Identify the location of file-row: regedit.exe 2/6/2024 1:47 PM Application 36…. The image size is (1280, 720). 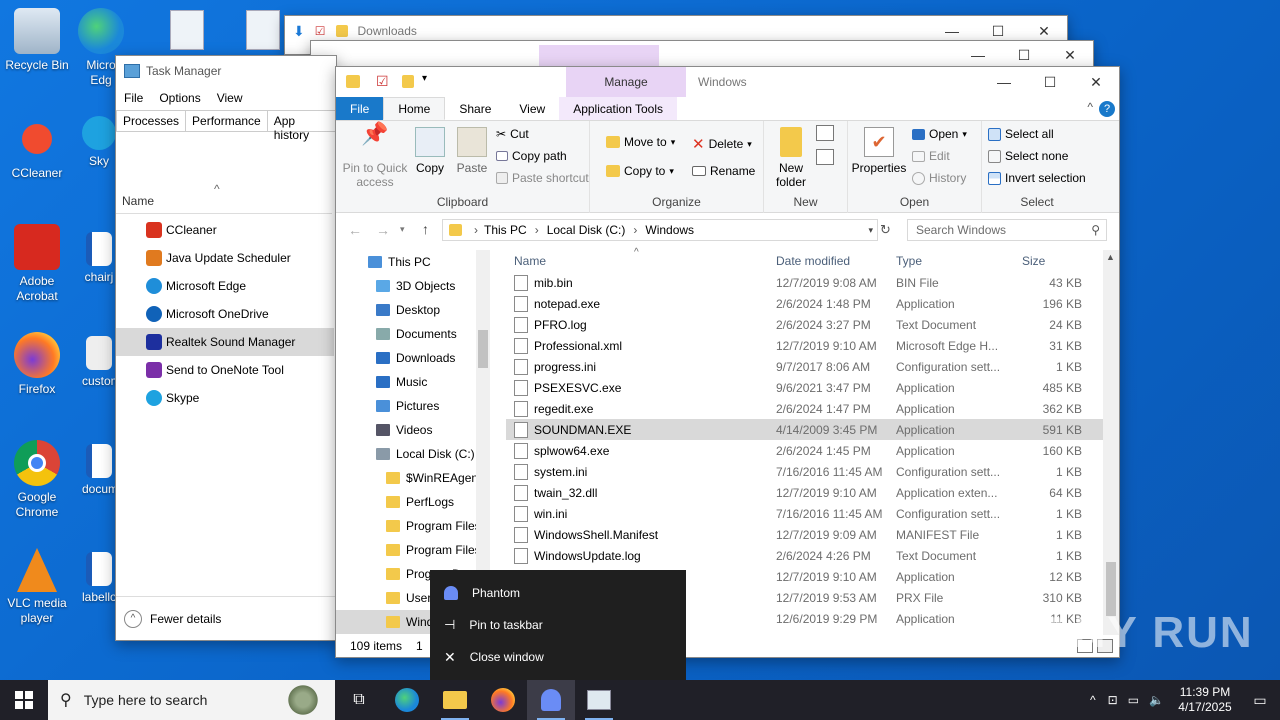
(807, 408).